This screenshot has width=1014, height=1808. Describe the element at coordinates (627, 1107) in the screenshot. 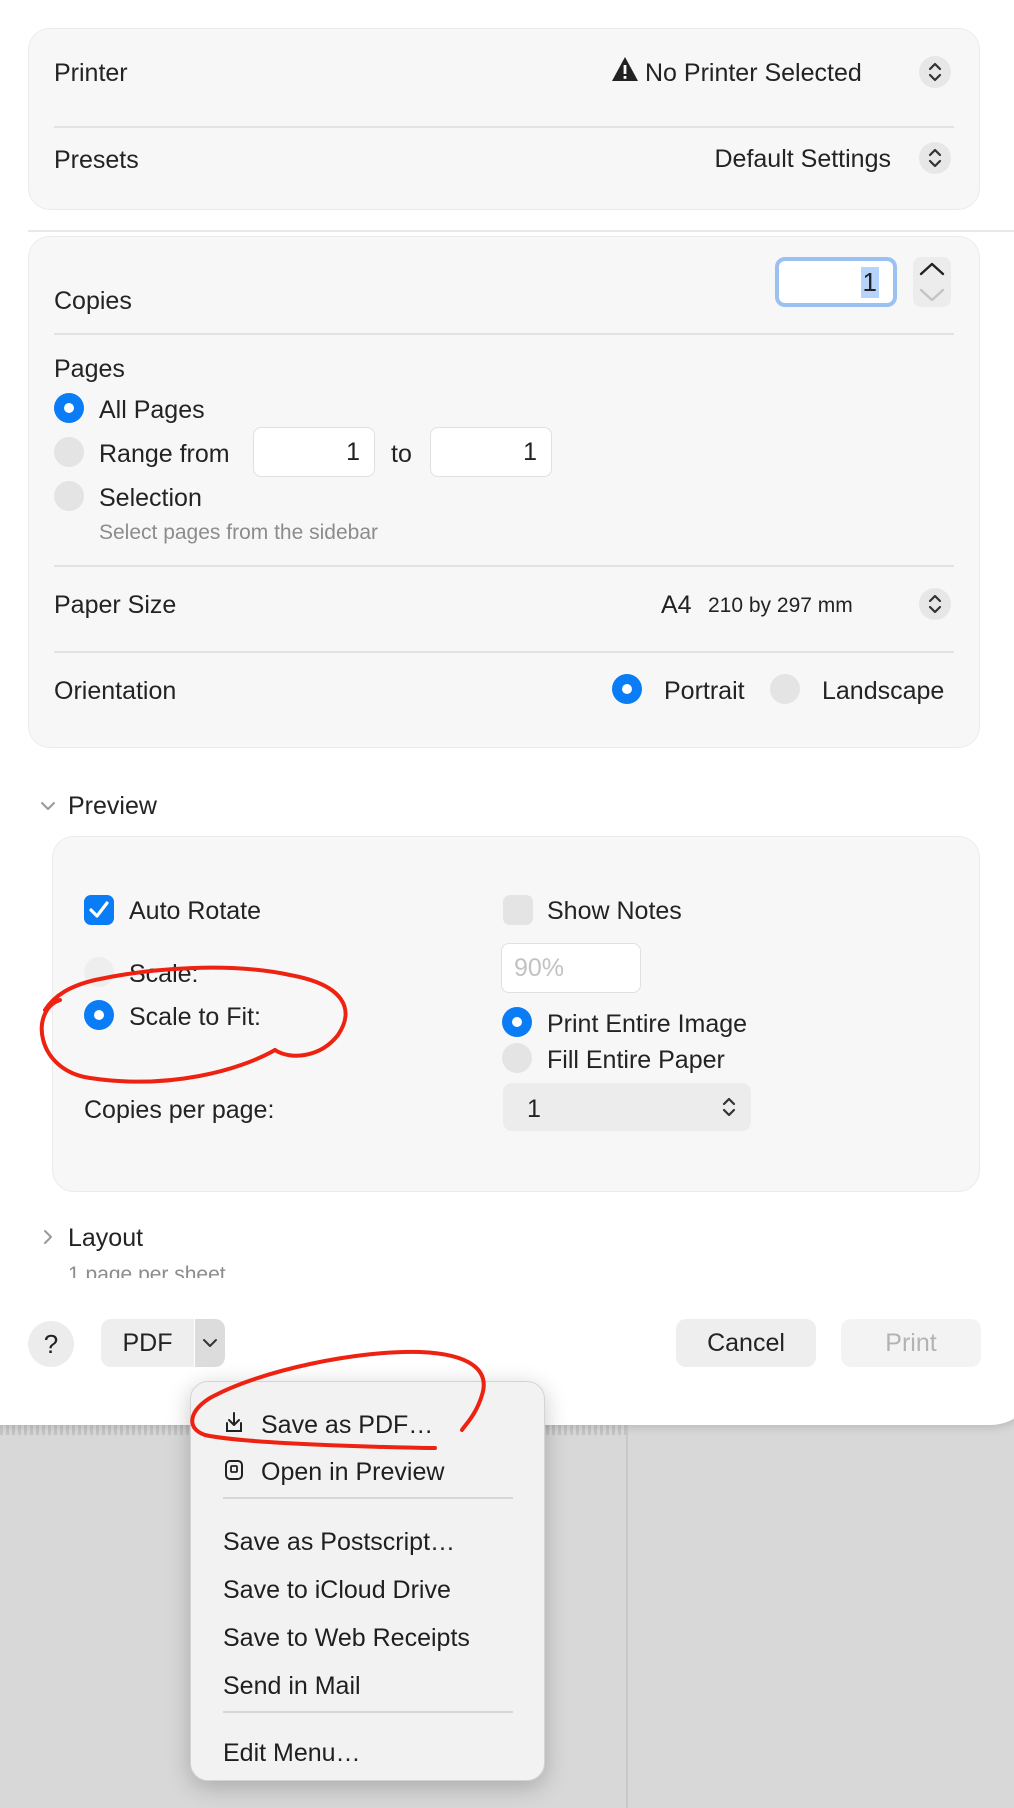

I see `copies-per-page-select: 1` at that location.